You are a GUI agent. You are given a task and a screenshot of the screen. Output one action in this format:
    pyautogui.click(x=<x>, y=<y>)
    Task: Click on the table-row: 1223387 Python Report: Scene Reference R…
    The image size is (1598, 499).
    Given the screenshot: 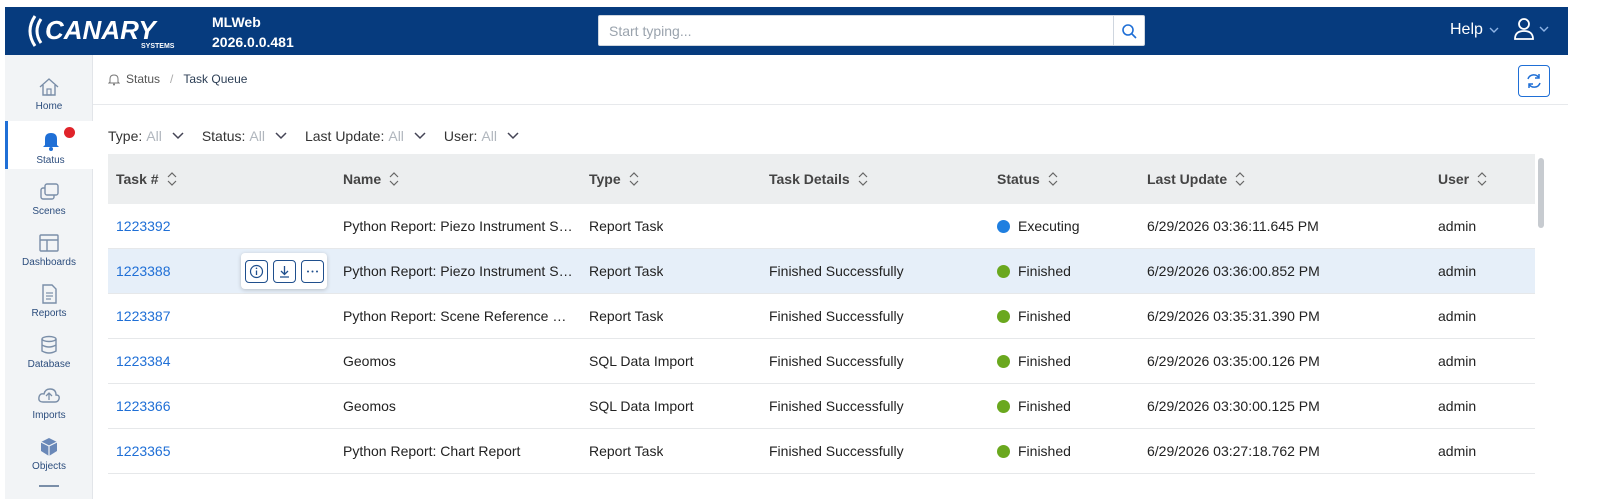 What is the action you would take?
    pyautogui.click(x=821, y=316)
    